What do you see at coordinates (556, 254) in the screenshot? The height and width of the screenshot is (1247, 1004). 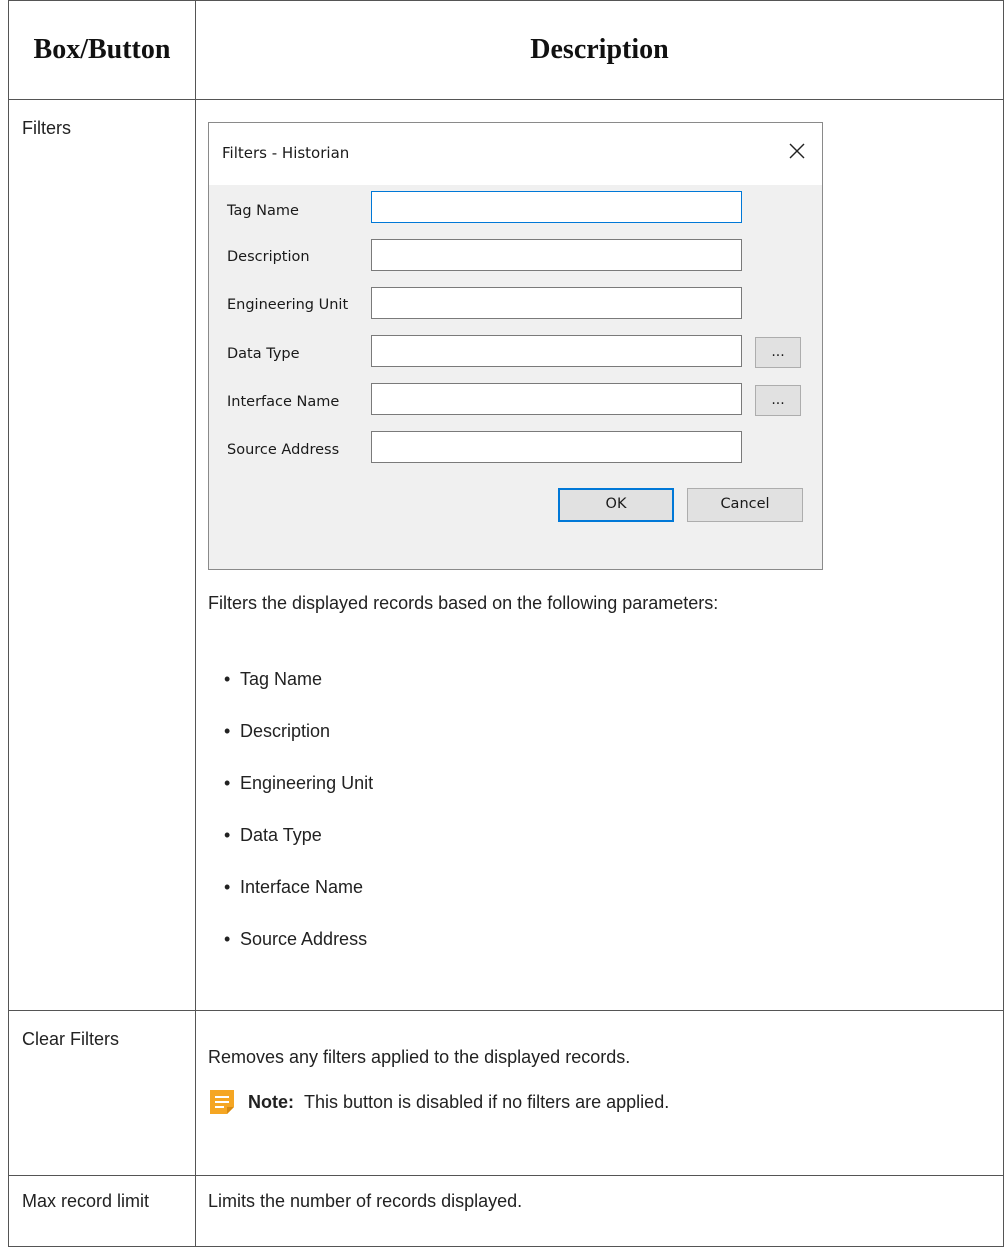 I see `description-input` at bounding box center [556, 254].